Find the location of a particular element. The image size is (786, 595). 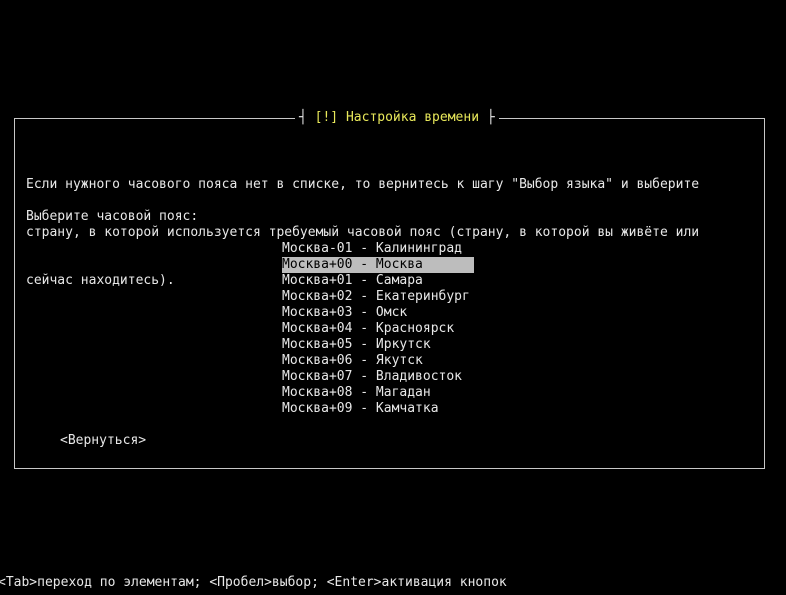

timezone-option: Москва+09 - Камчатка is located at coordinates (378, 409).